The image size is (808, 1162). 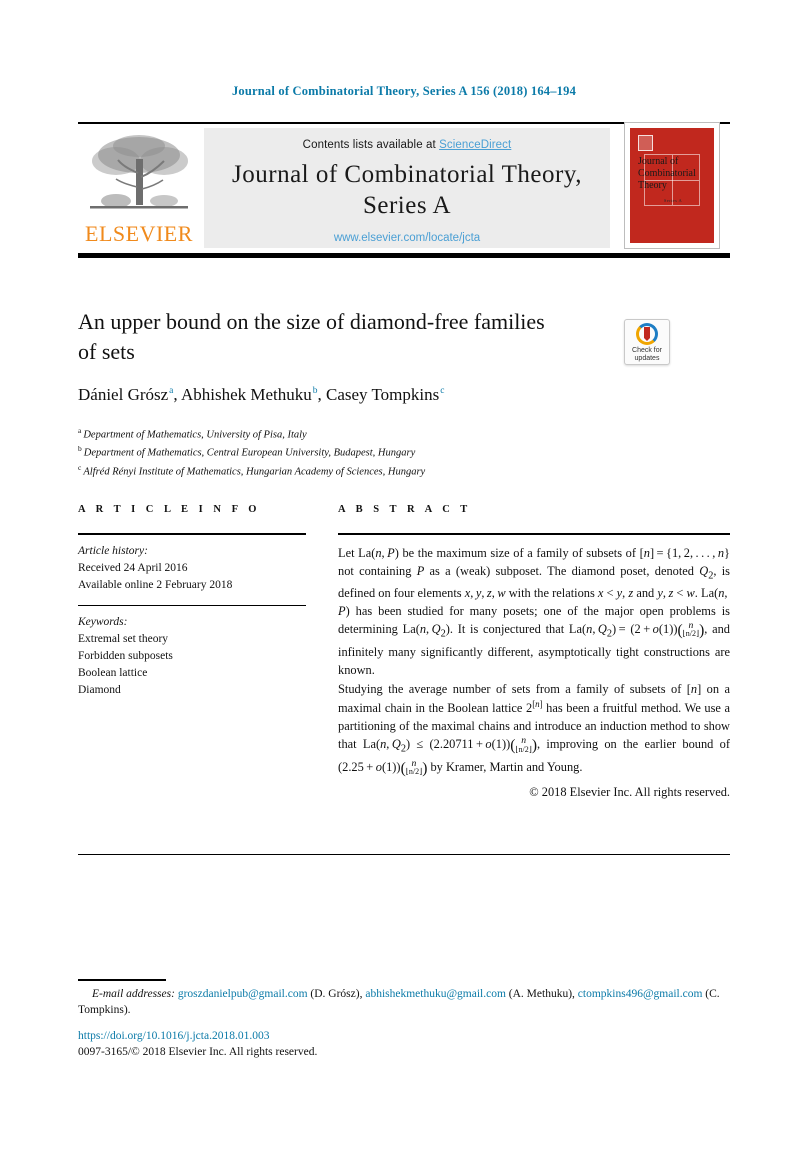 What do you see at coordinates (647, 359) in the screenshot?
I see `crossmark-label-line2: updates` at bounding box center [647, 359].